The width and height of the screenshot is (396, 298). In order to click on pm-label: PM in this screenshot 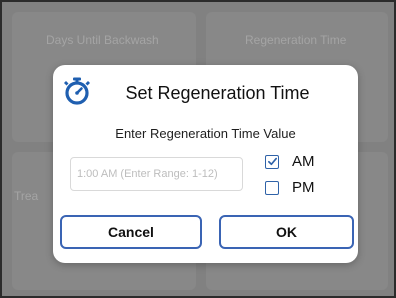, I will do `click(303, 187)`.